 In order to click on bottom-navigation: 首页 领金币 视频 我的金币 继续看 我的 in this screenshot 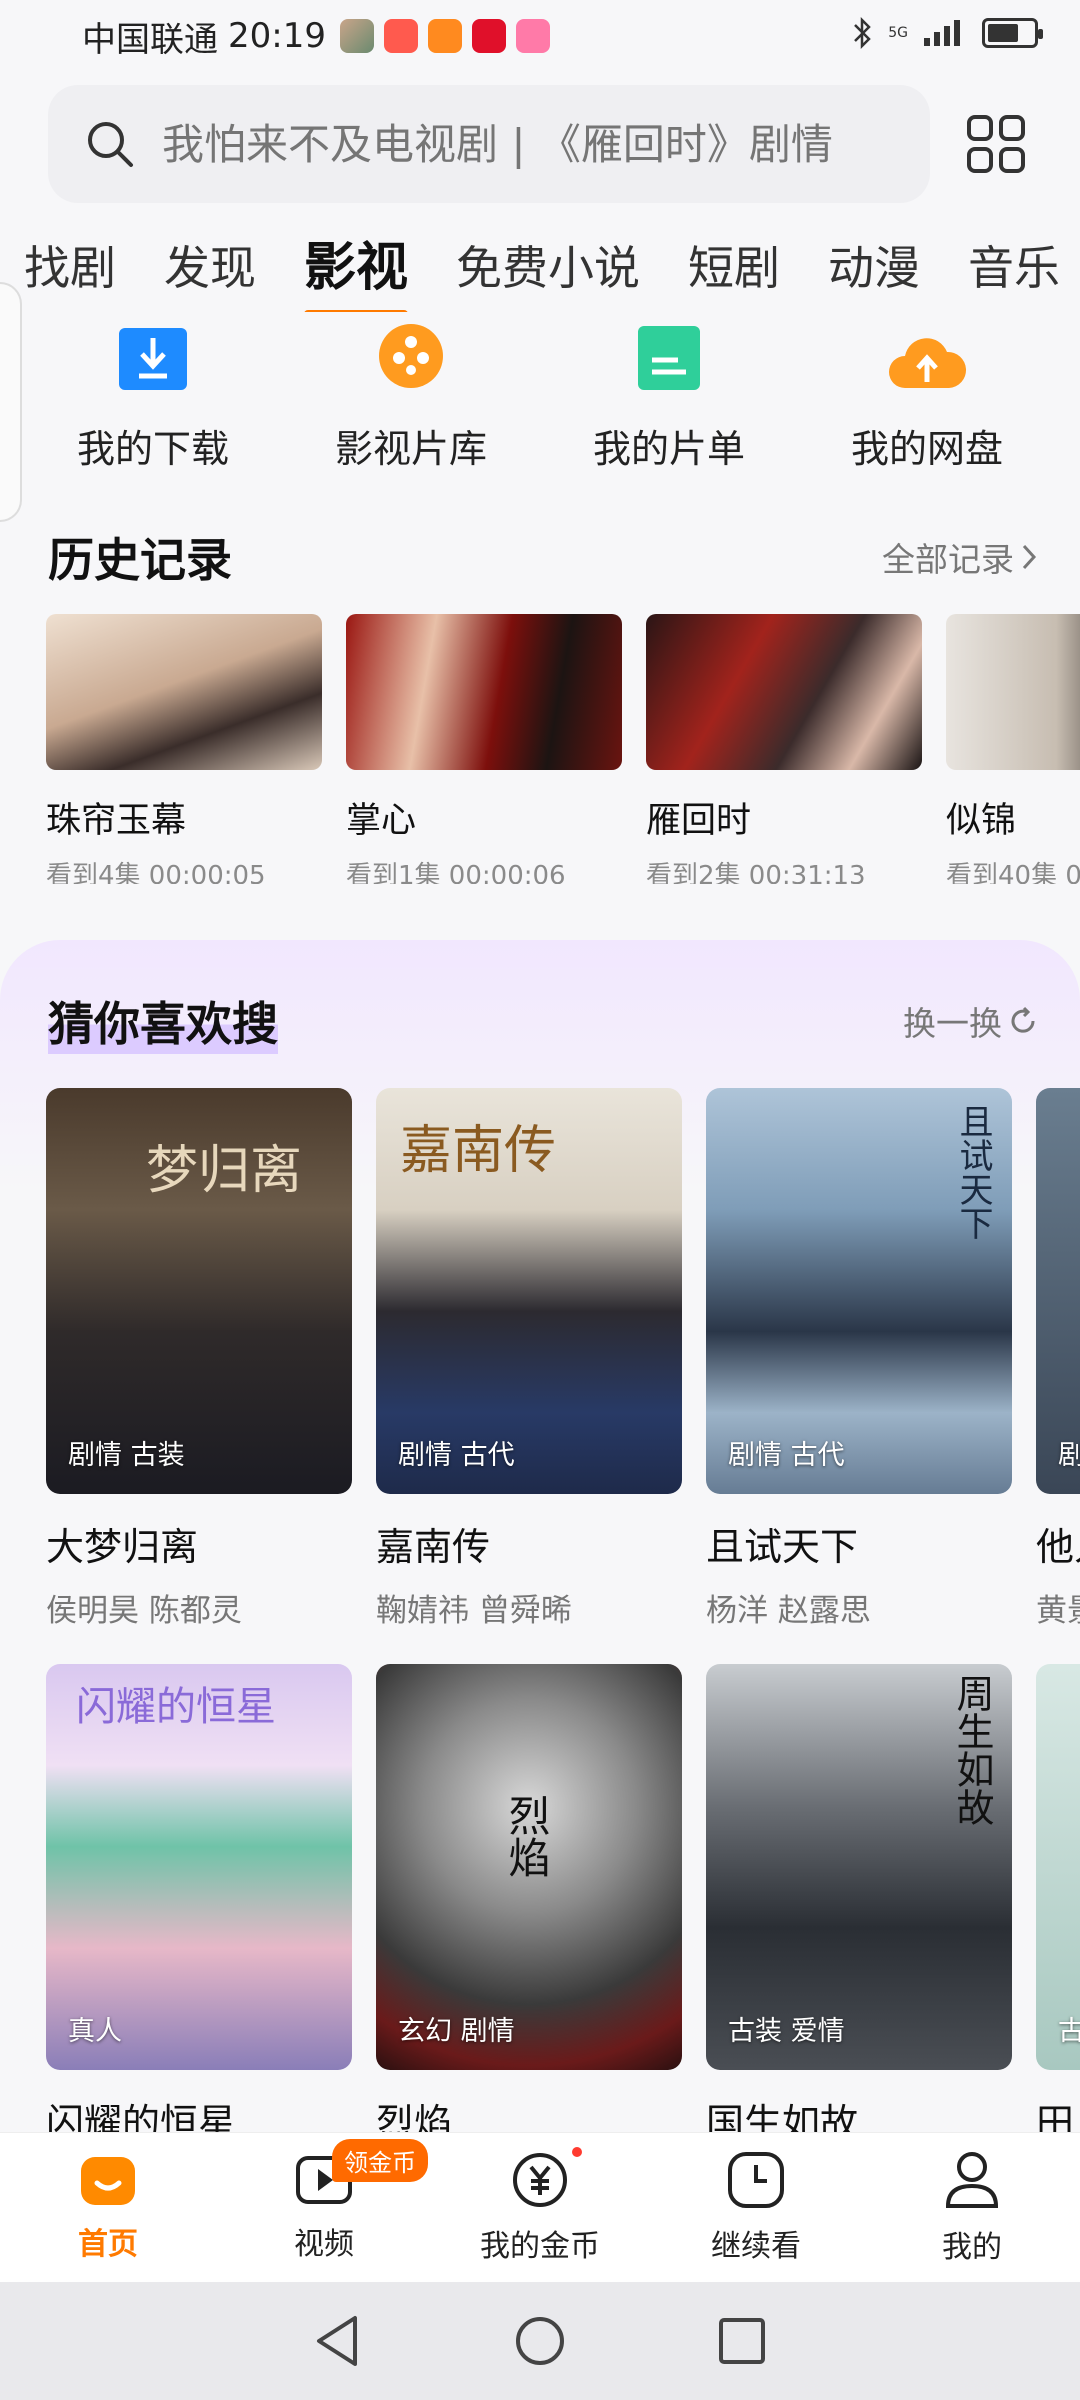, I will do `click(540, 2207)`.